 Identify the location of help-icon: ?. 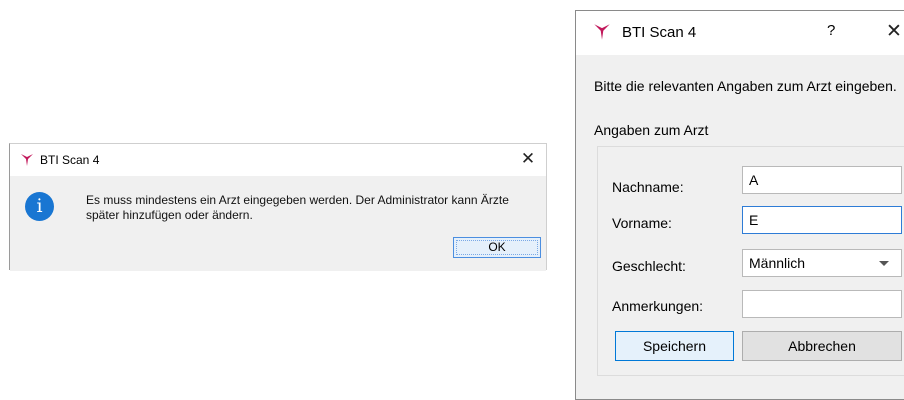
(831, 30).